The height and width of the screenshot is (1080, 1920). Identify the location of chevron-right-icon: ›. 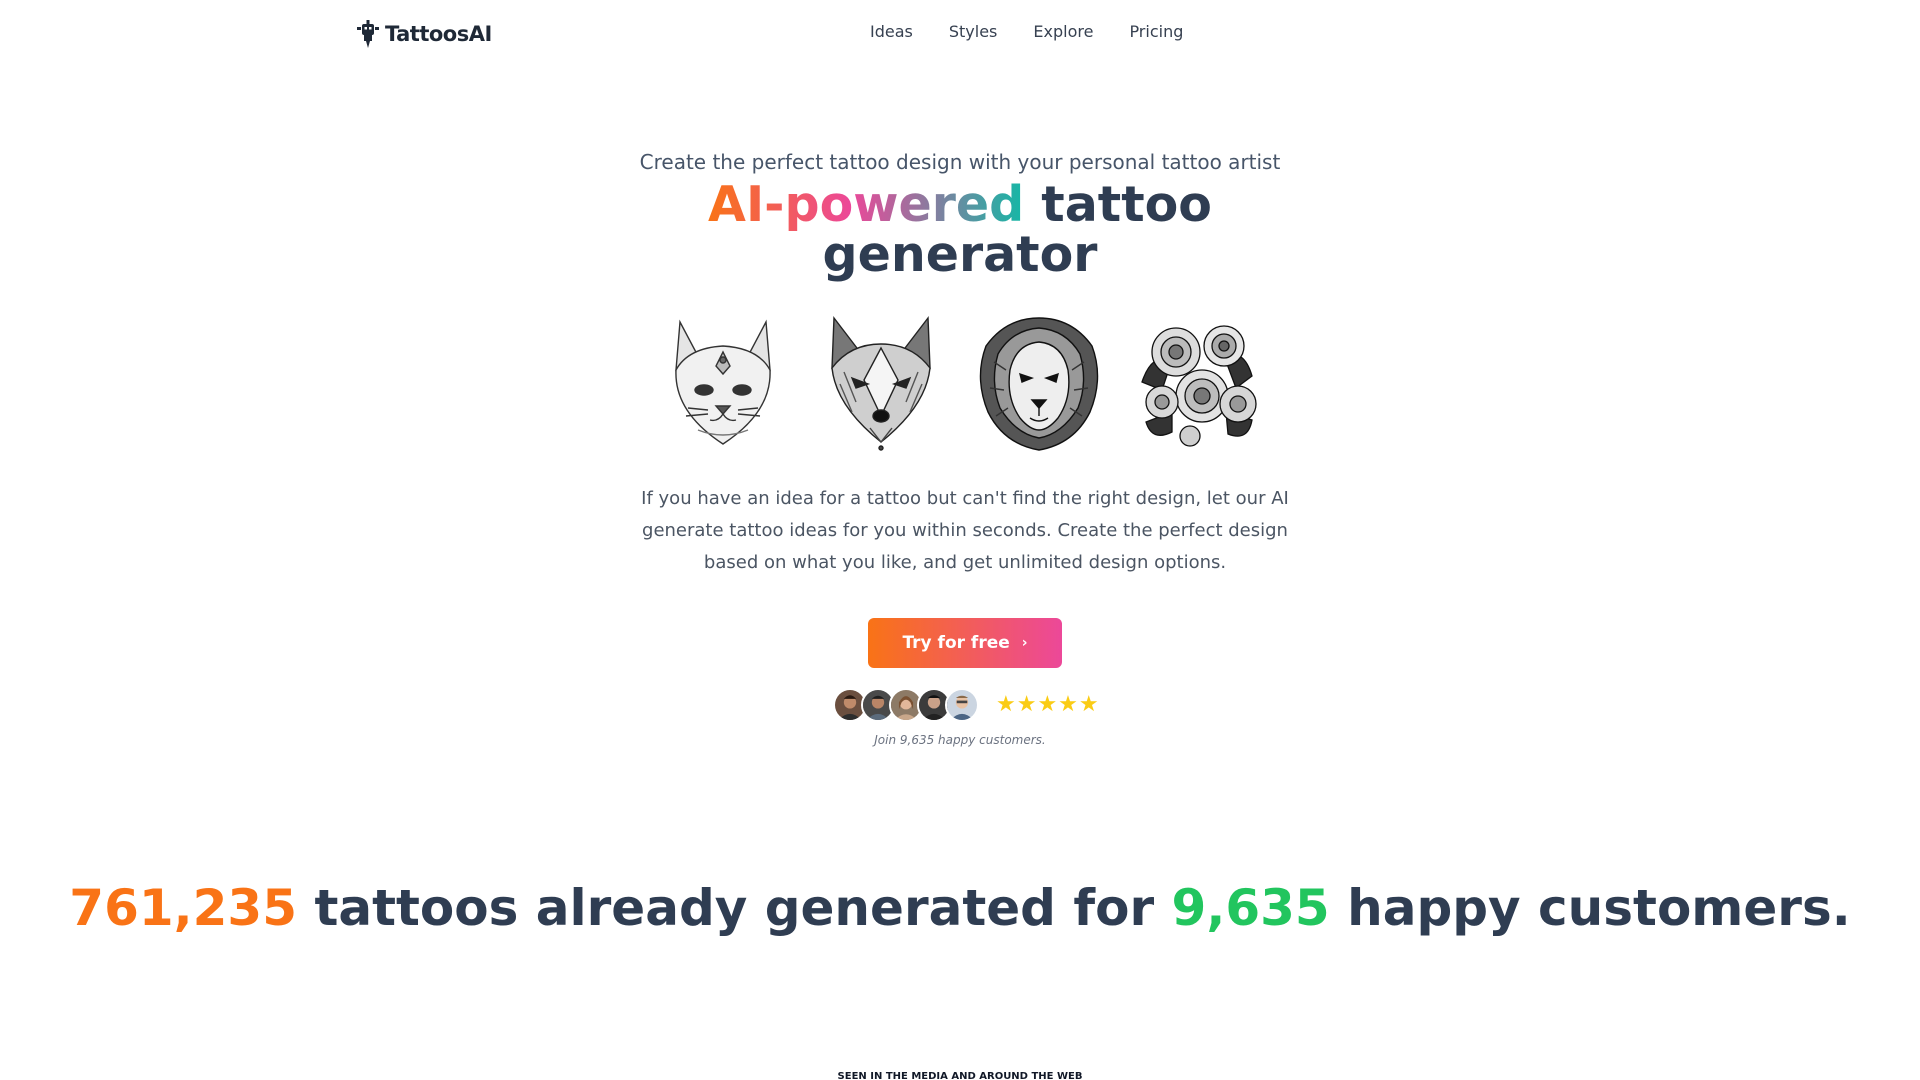
(1024, 643).